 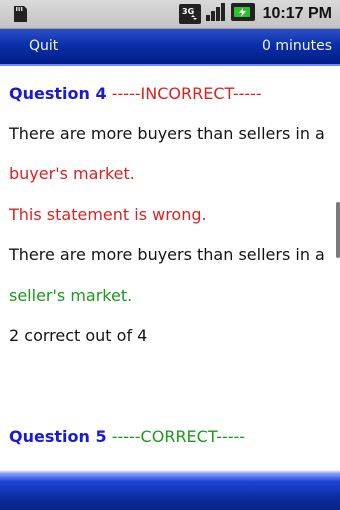 I want to click on question-4-header: Question 4 -----INCORRECT-----, so click(x=135, y=94).